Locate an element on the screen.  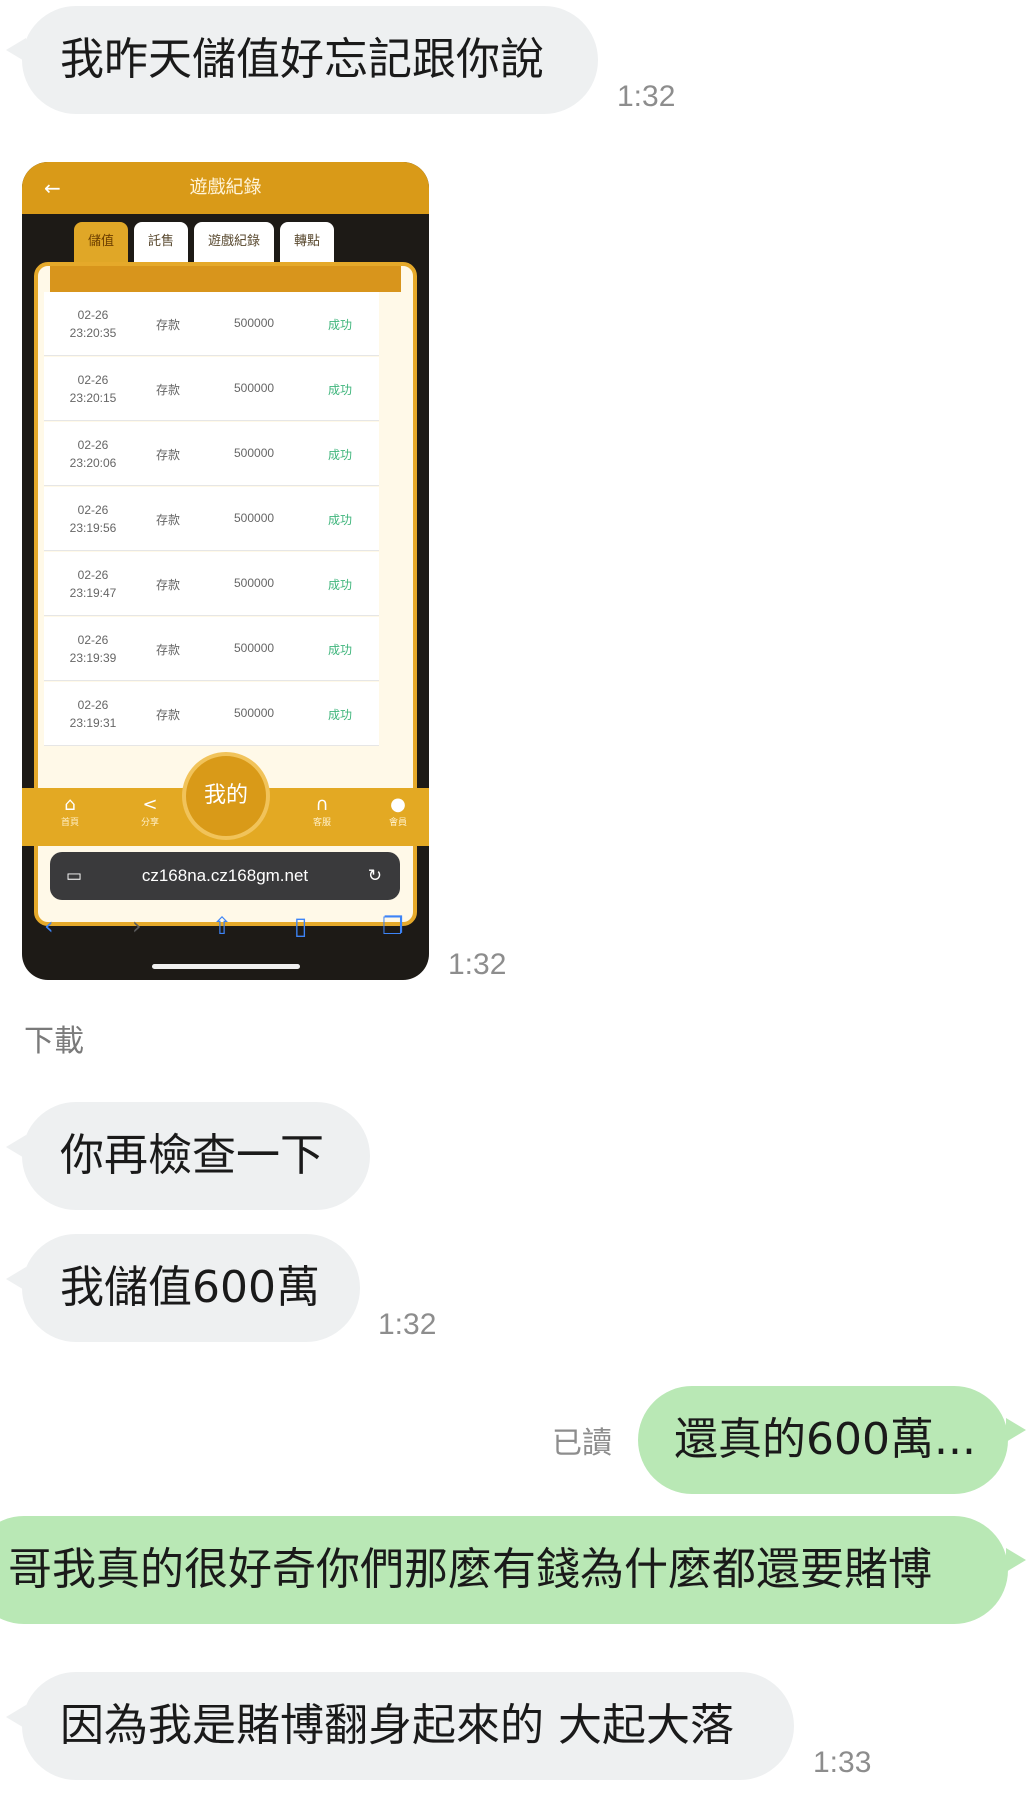
image-url-bar: ▭ cz168na.cz168gm.net ↻ is located at coordinates (225, 876).